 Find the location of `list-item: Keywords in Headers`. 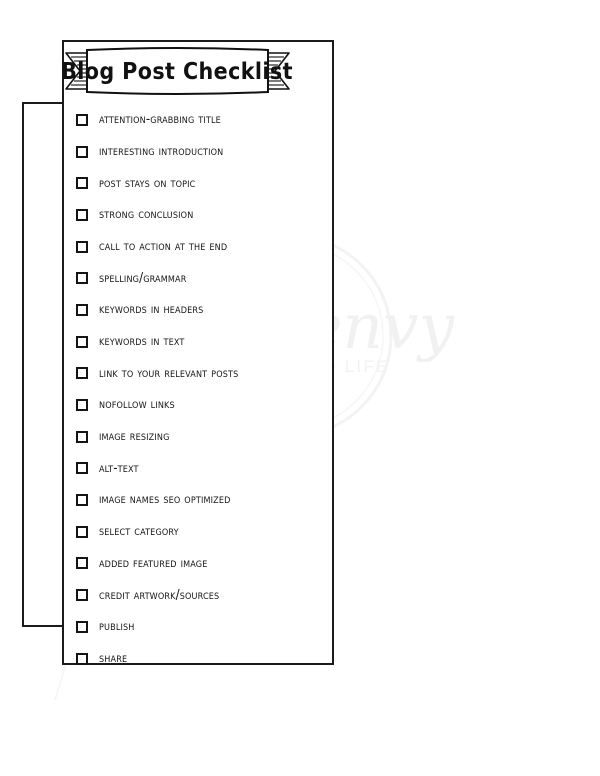

list-item: Keywords in Headers is located at coordinates (200, 310).